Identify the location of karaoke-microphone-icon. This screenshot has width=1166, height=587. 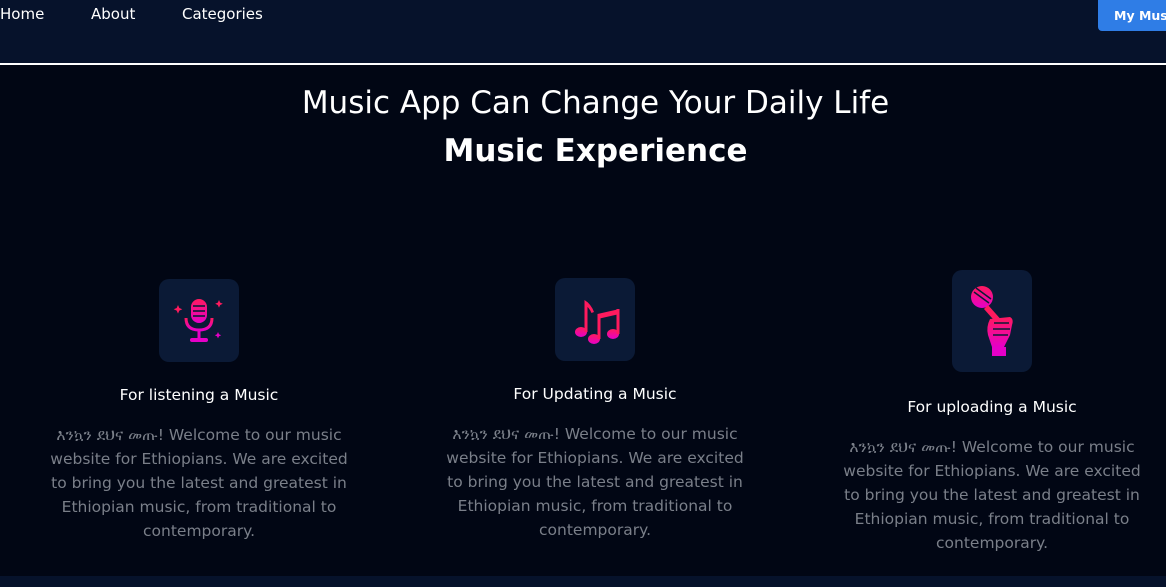
(992, 321).